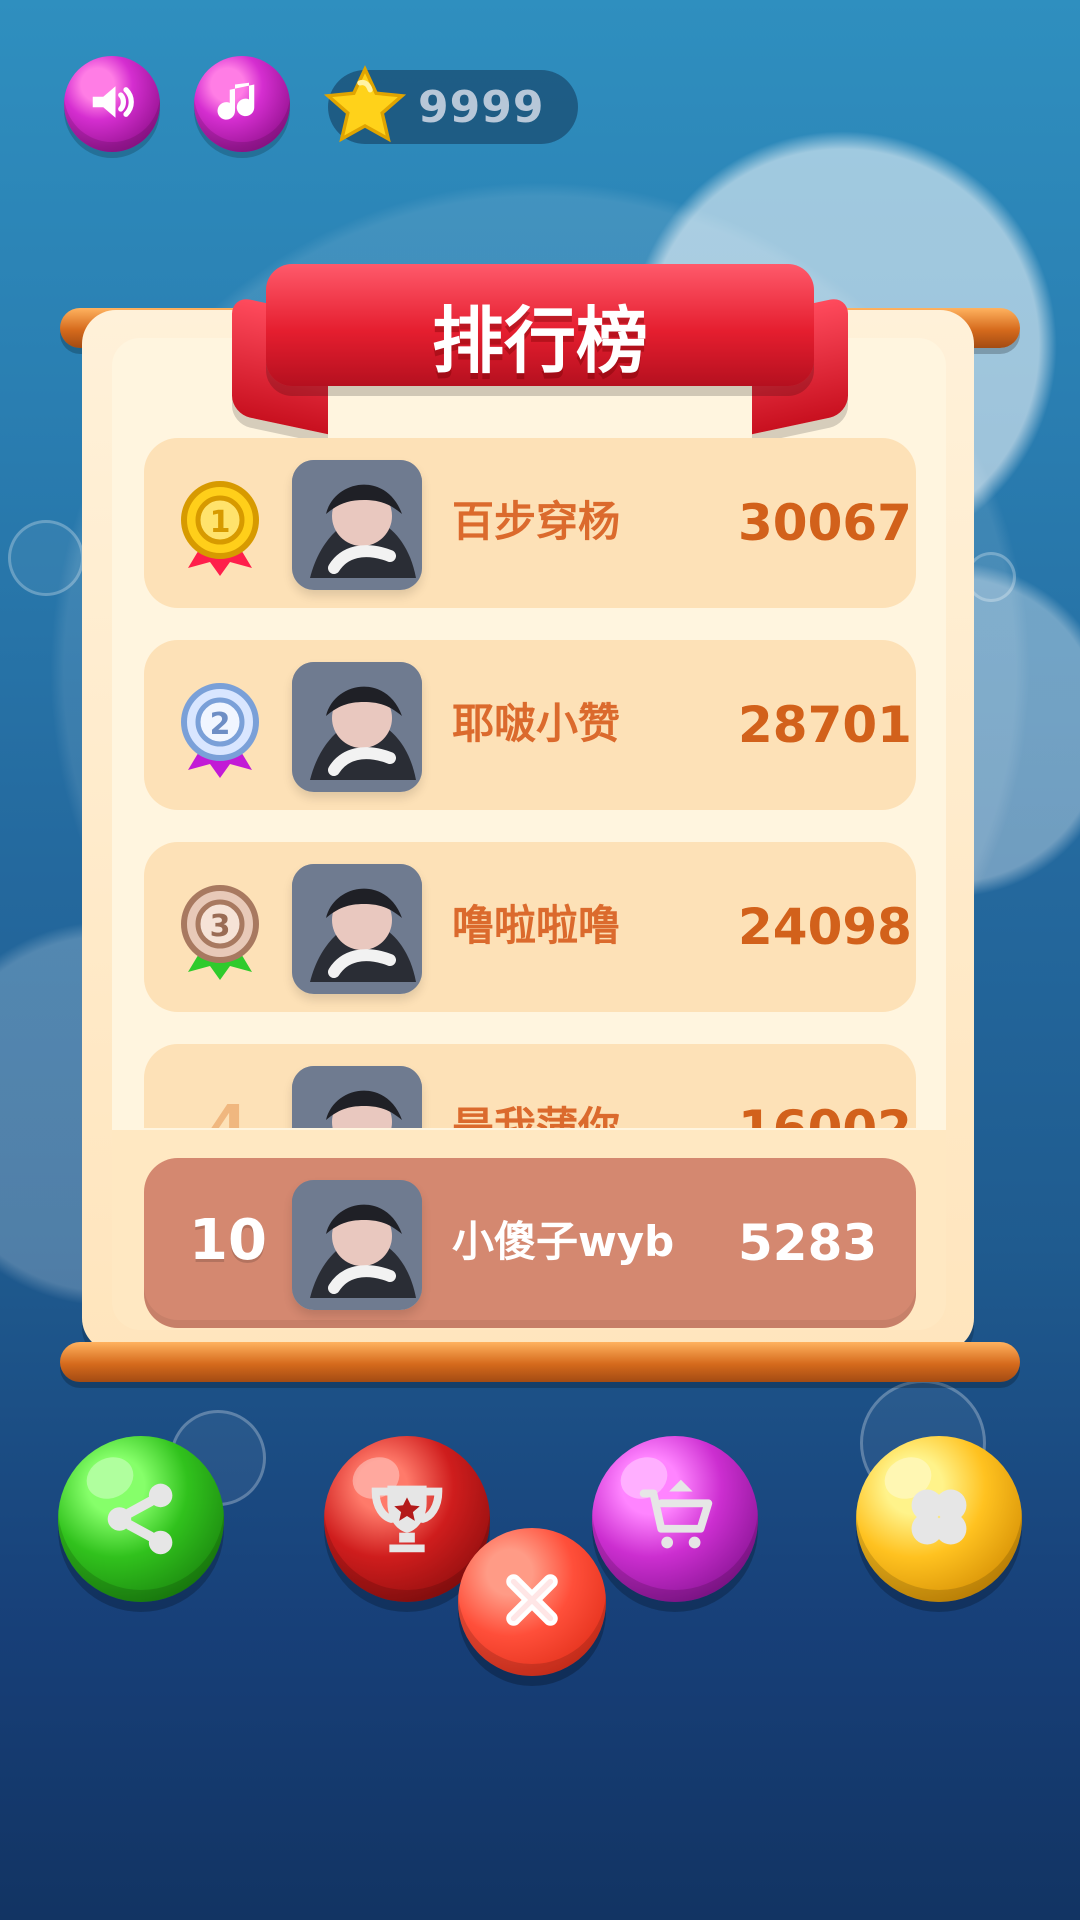 Image resolution: width=1080 pixels, height=1920 pixels. I want to click on trophy-icon, so click(407, 1519).